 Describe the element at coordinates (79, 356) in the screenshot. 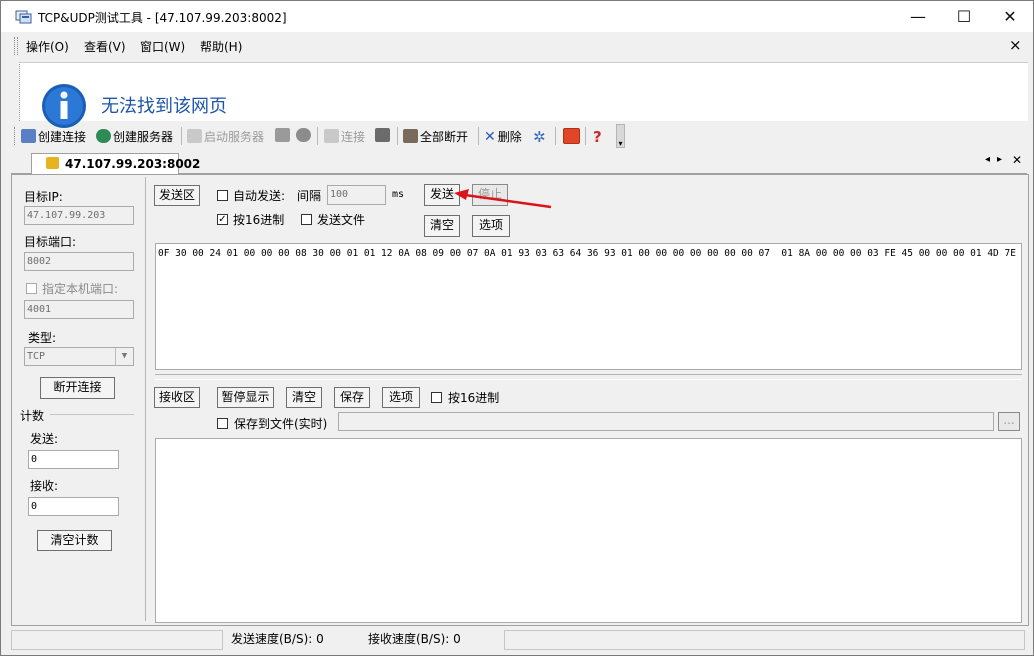

I see `type-select: TCP ▼` at that location.